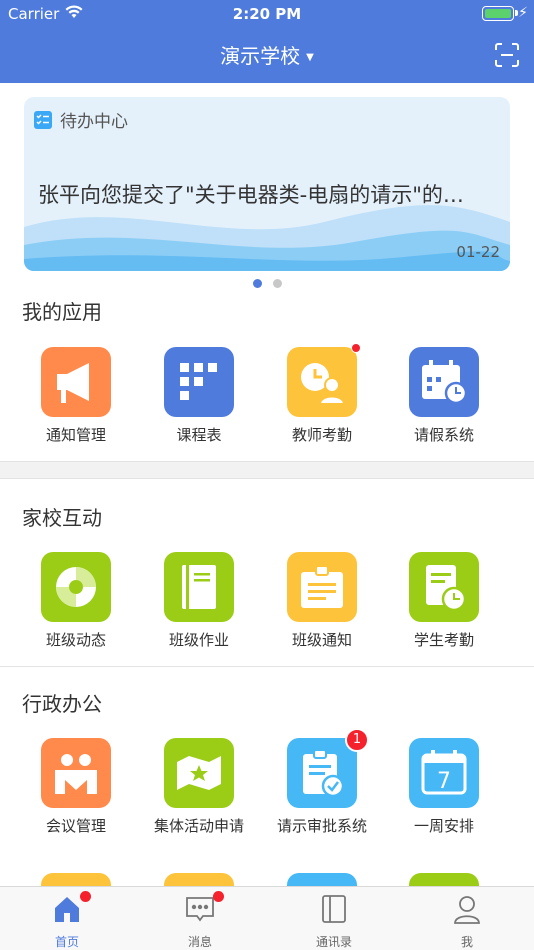  I want to click on tab-bar: 首页 消息 通讯录 我, so click(267, 918).